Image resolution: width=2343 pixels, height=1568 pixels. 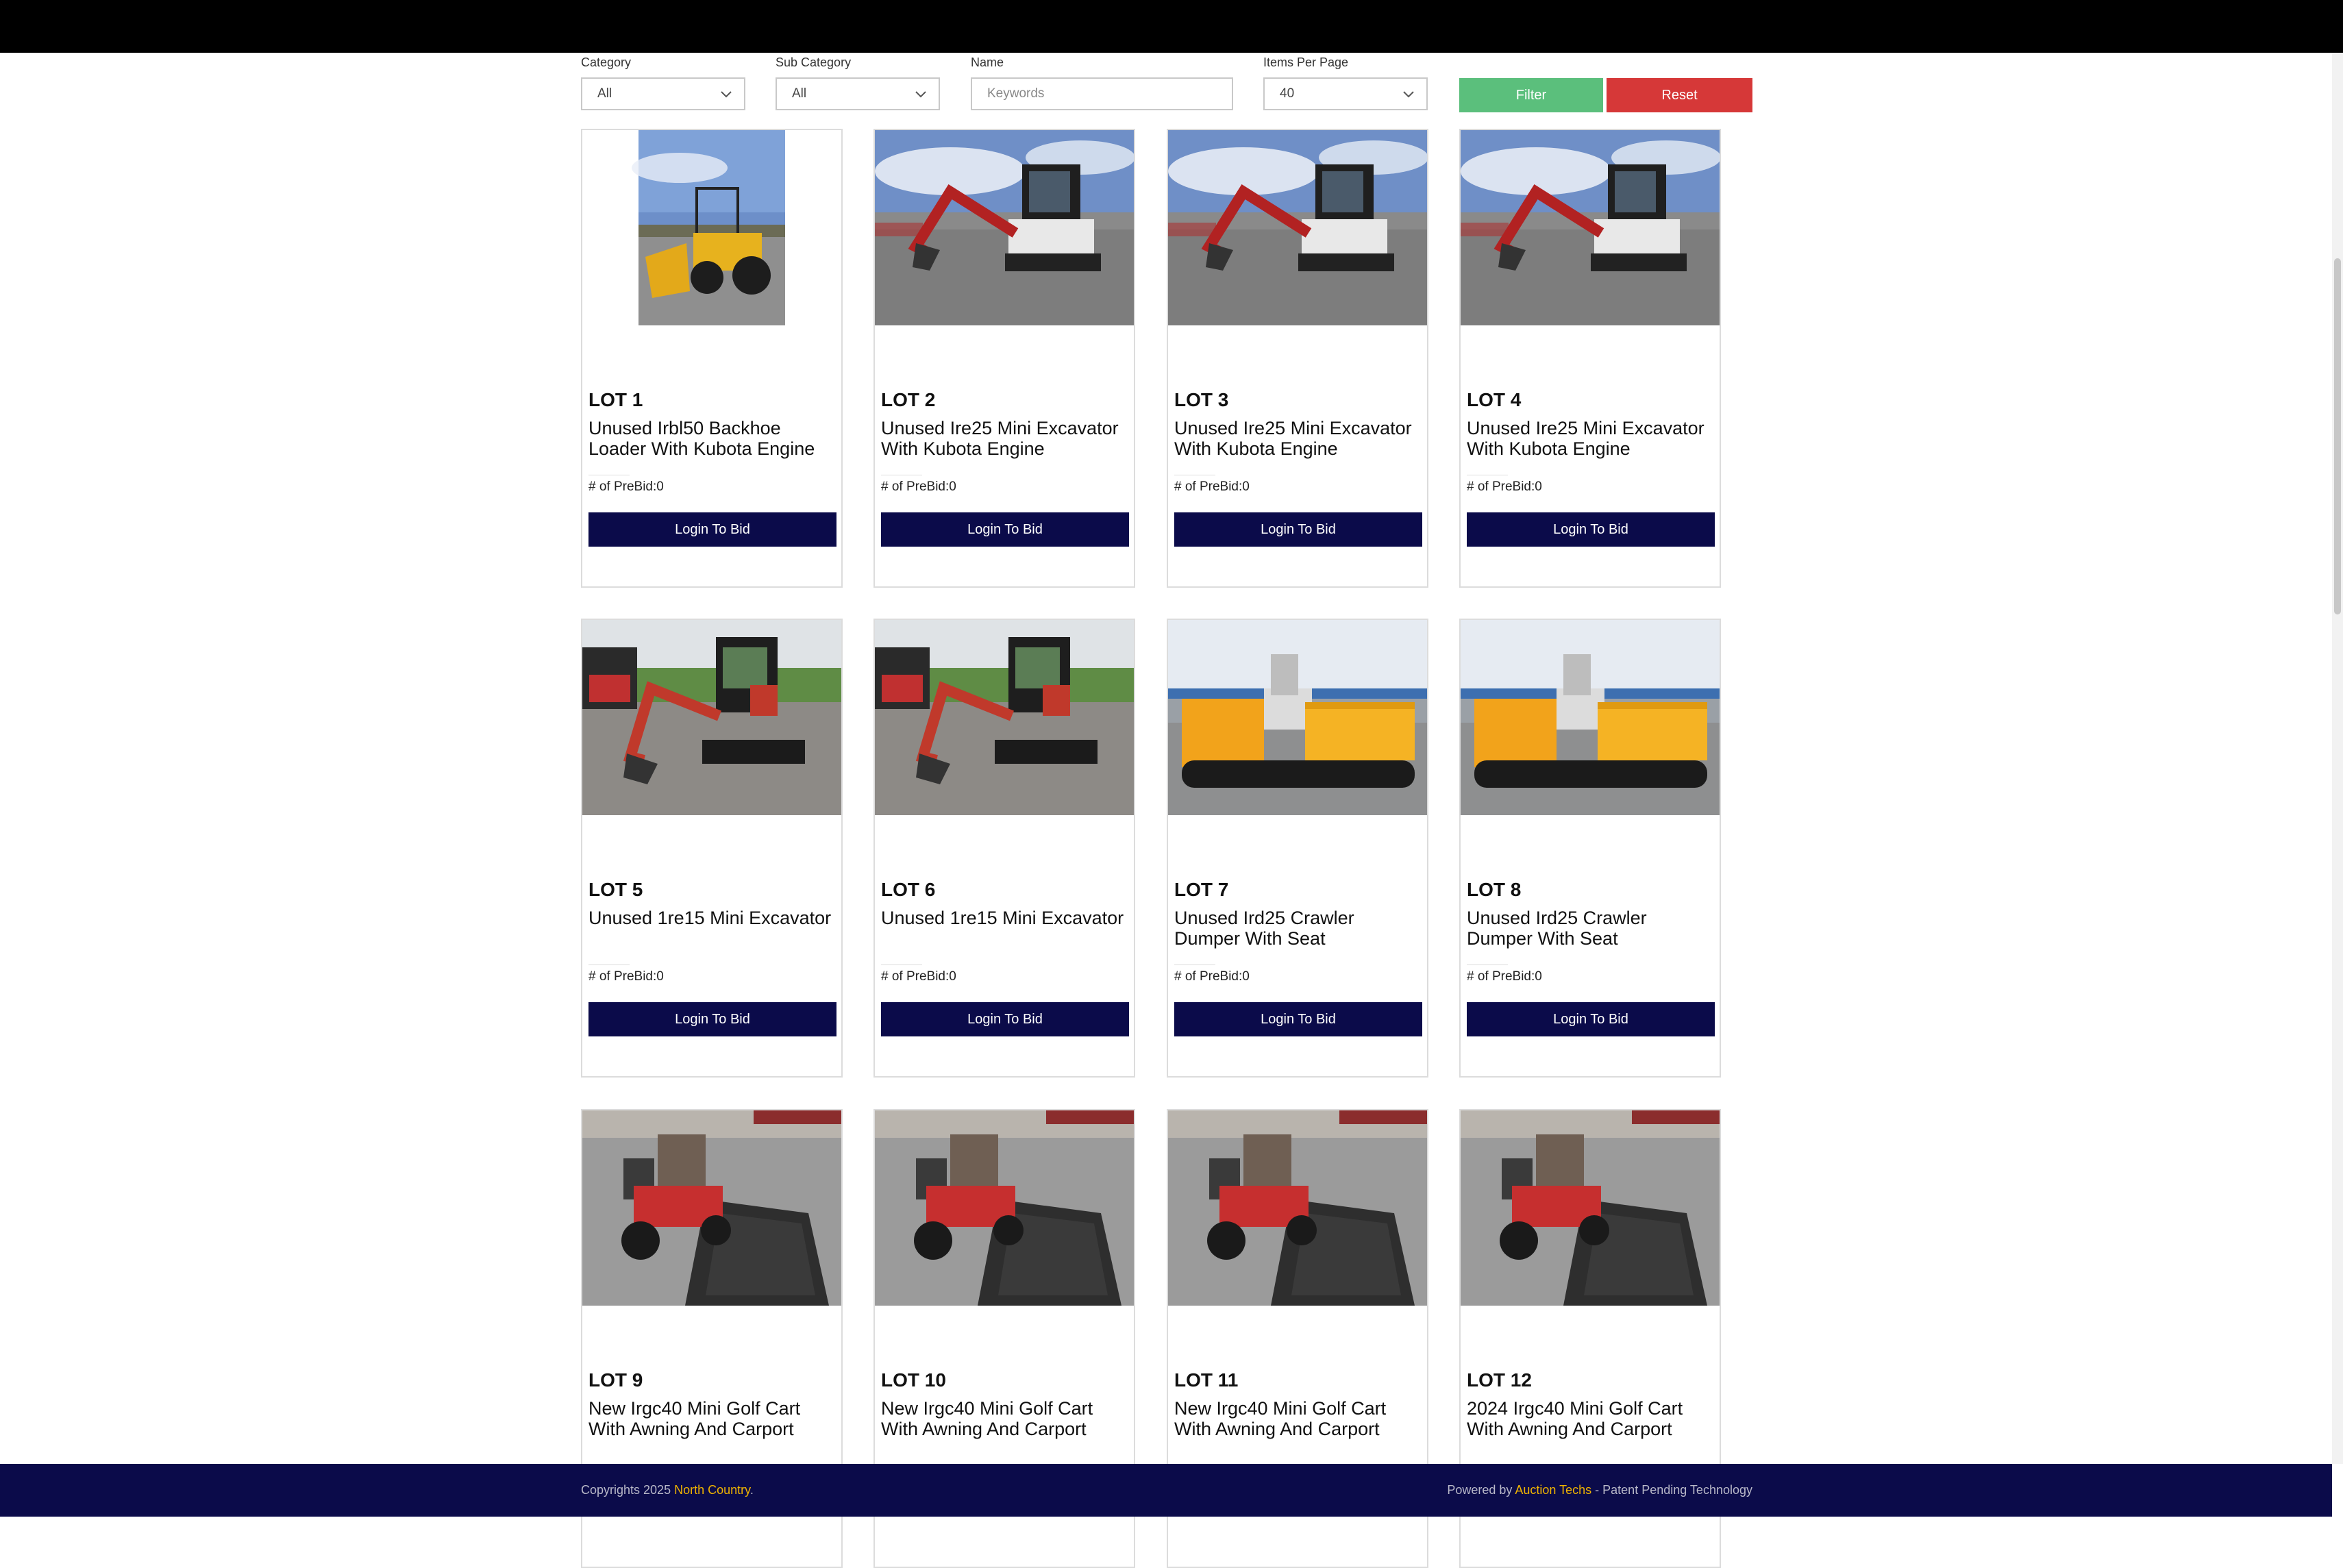 What do you see at coordinates (913, 1380) in the screenshot?
I see `lot-number: LOT 10` at bounding box center [913, 1380].